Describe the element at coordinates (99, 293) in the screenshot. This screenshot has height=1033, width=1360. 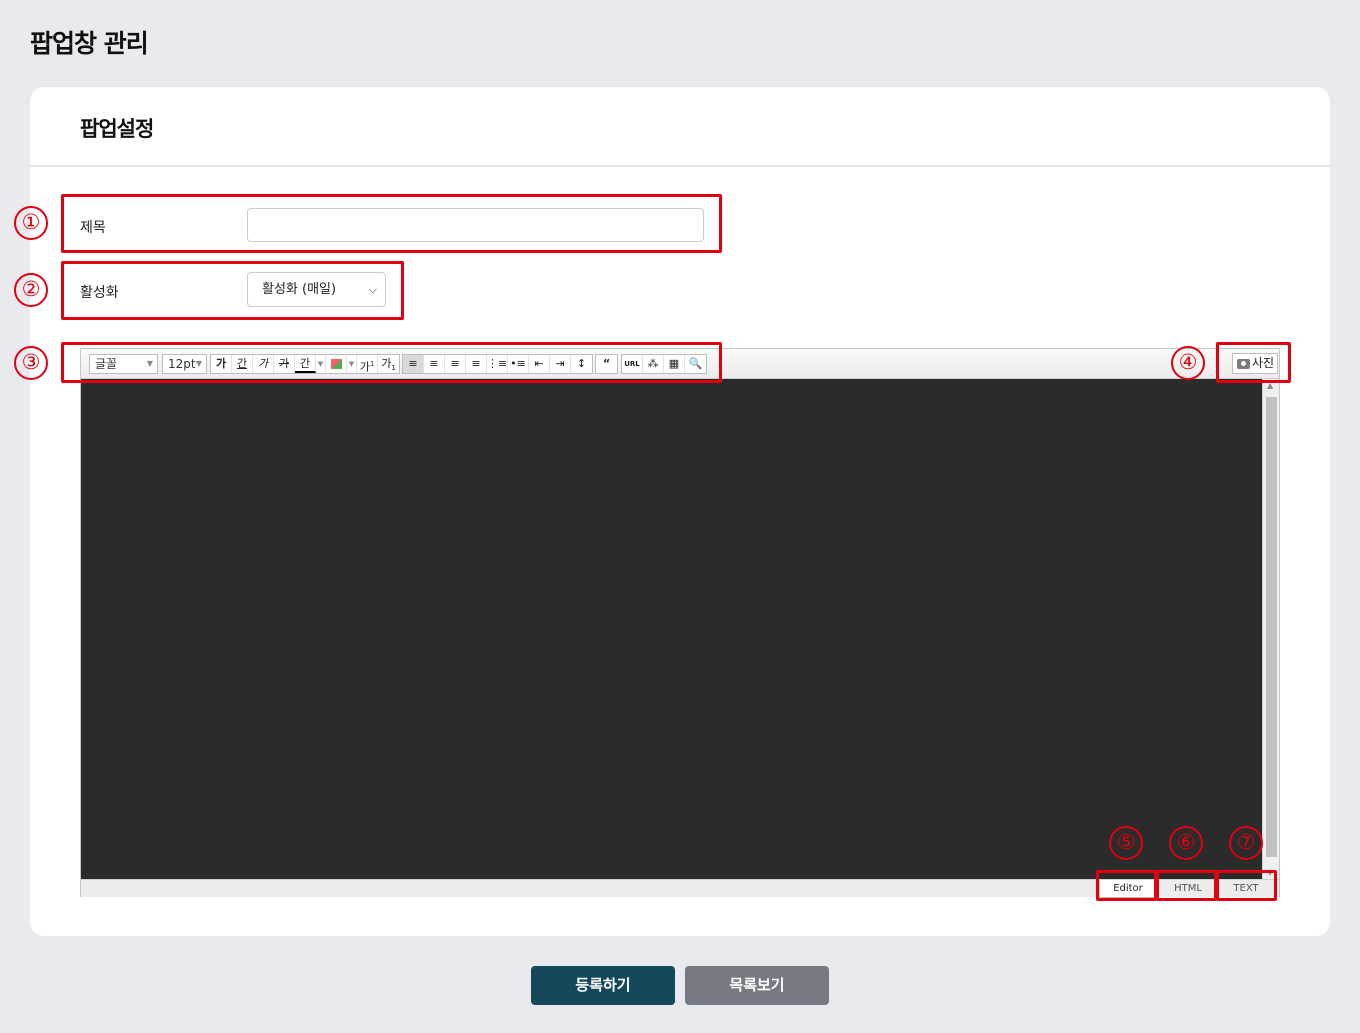
I see `activation-label: 활성화` at that location.